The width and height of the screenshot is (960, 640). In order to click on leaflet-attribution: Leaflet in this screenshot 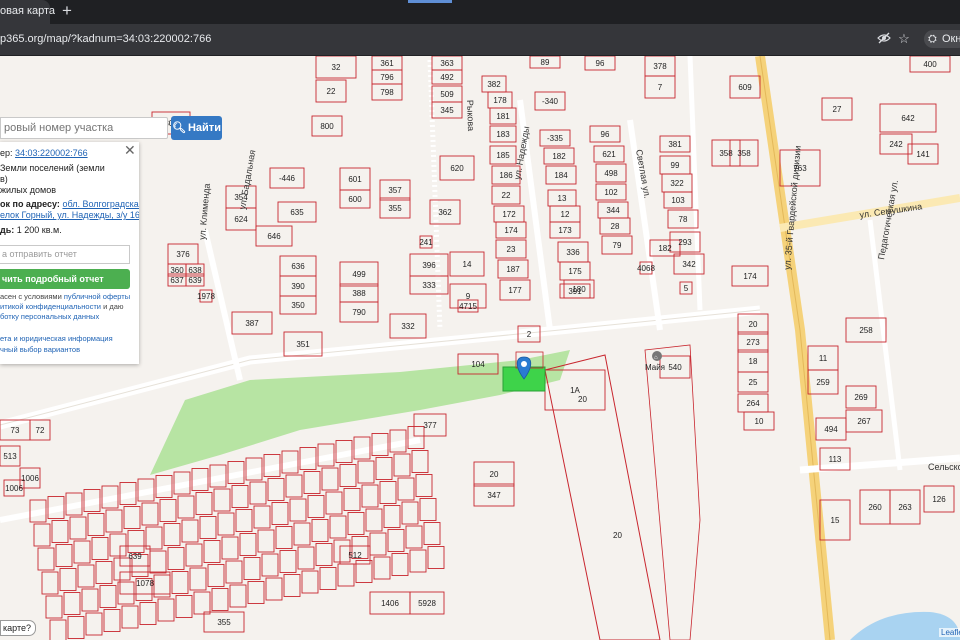, I will do `click(949, 632)`.